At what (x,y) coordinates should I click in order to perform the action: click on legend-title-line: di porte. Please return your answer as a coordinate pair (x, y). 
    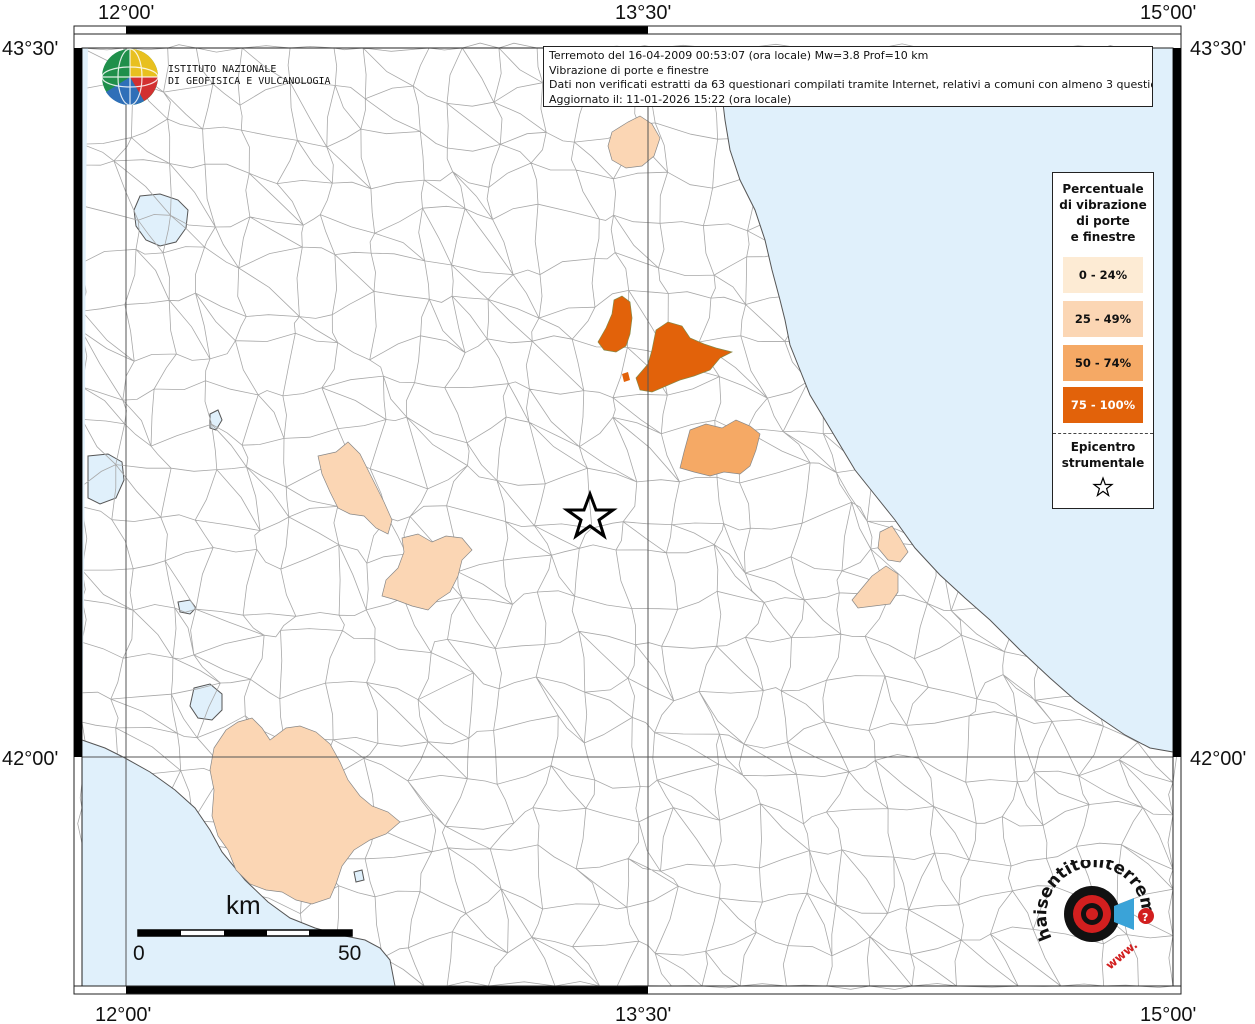
    Looking at the image, I should click on (1103, 221).